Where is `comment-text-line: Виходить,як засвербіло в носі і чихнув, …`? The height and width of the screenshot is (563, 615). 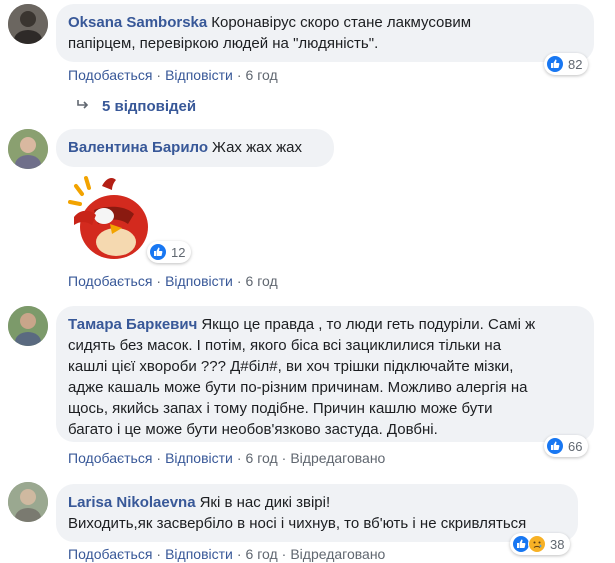
comment-text-line: Виходить,як засвербіло в носі і чихнув, … is located at coordinates (297, 523).